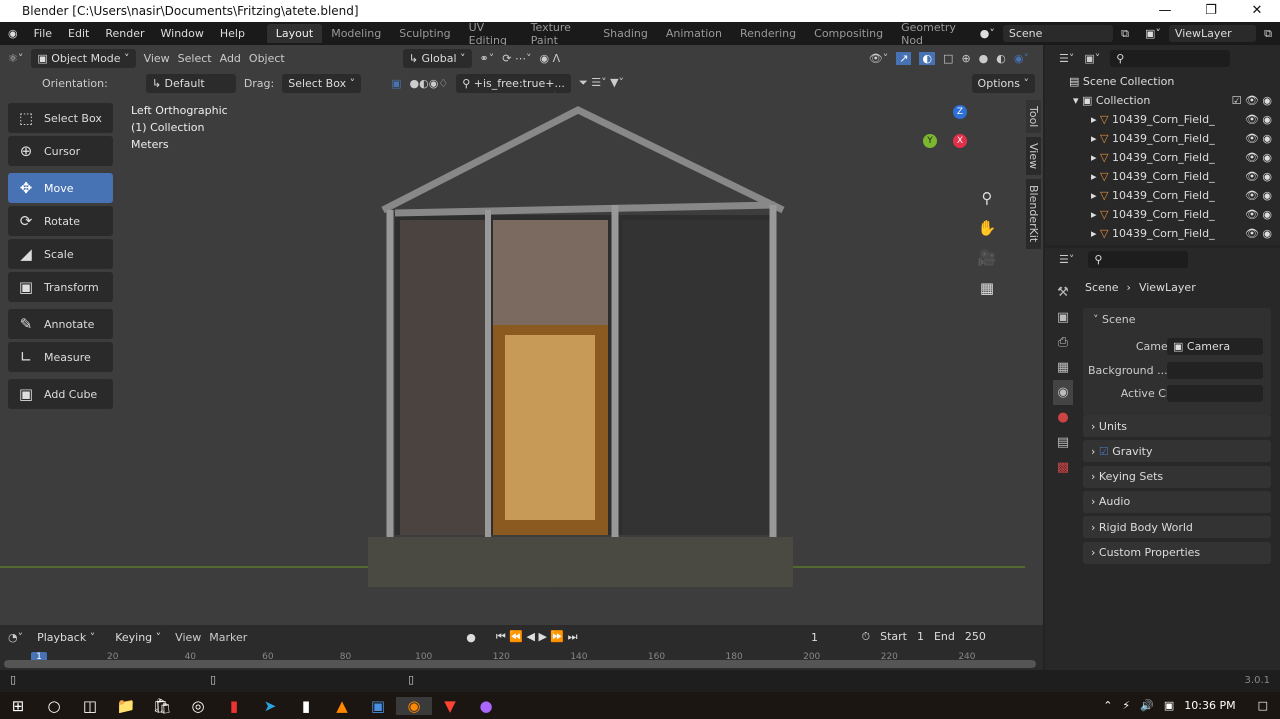 The image size is (1280, 719). I want to click on background-scene-field, so click(1215, 370).